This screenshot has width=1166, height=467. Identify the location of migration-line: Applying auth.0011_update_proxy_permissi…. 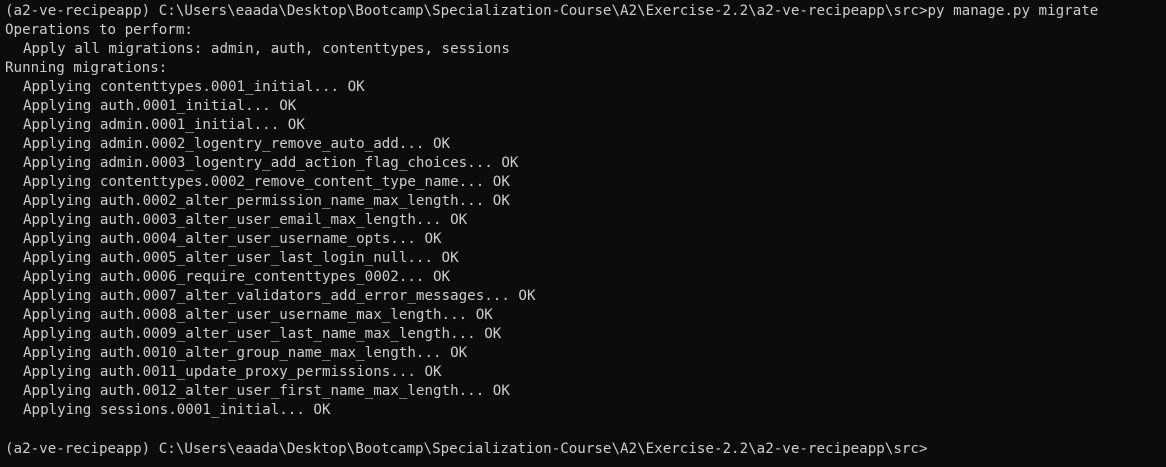
(232, 372).